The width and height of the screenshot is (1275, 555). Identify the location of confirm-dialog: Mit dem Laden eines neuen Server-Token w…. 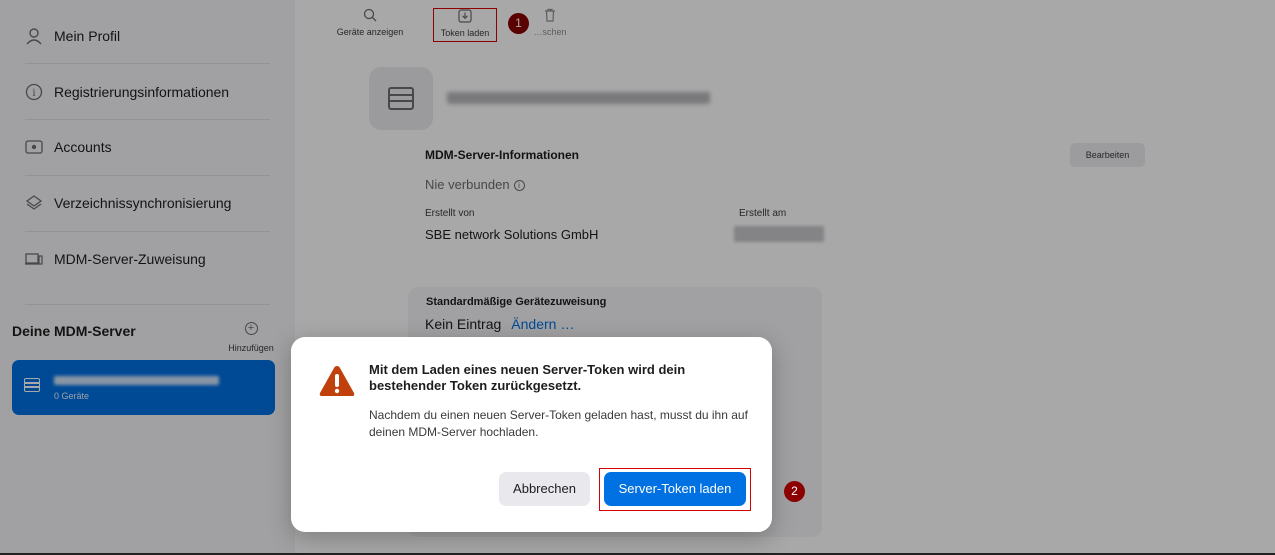
(531, 434).